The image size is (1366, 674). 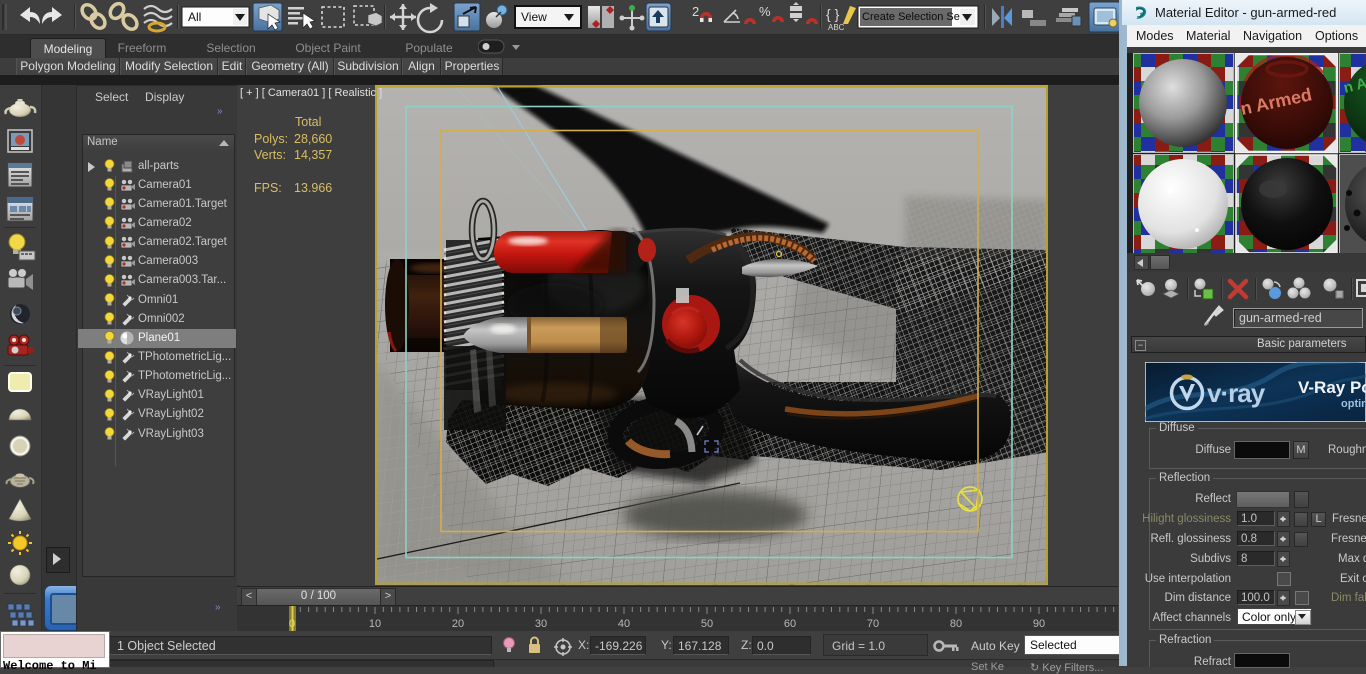 I want to click on svg-text: 80, so click(x=956, y=624).